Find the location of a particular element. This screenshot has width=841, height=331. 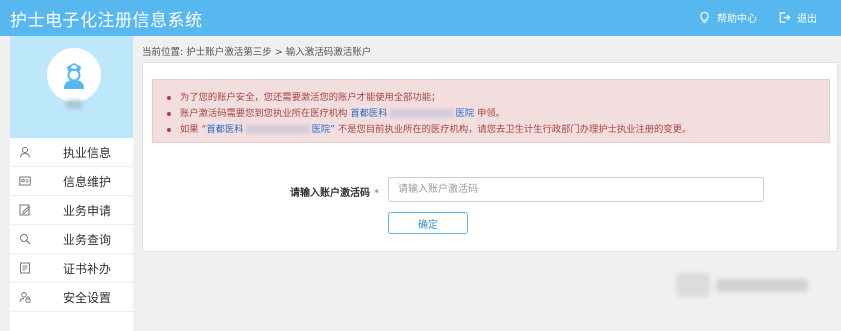

sidebar-item-security-settings: 安全设置 is located at coordinates (71, 297).